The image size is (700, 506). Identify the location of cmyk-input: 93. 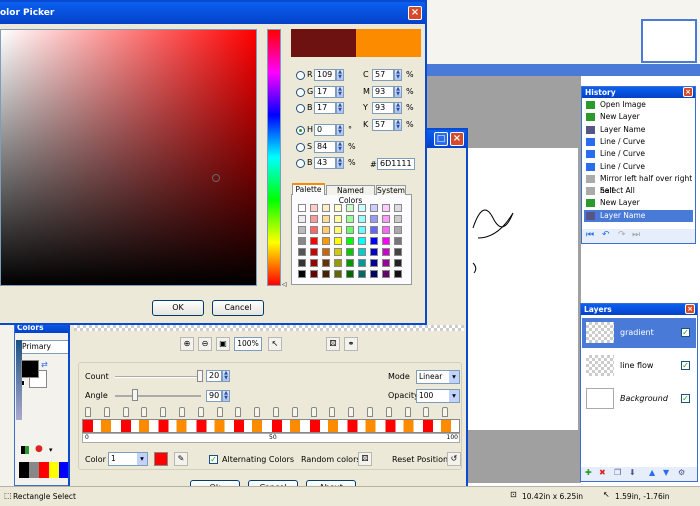
(383, 108).